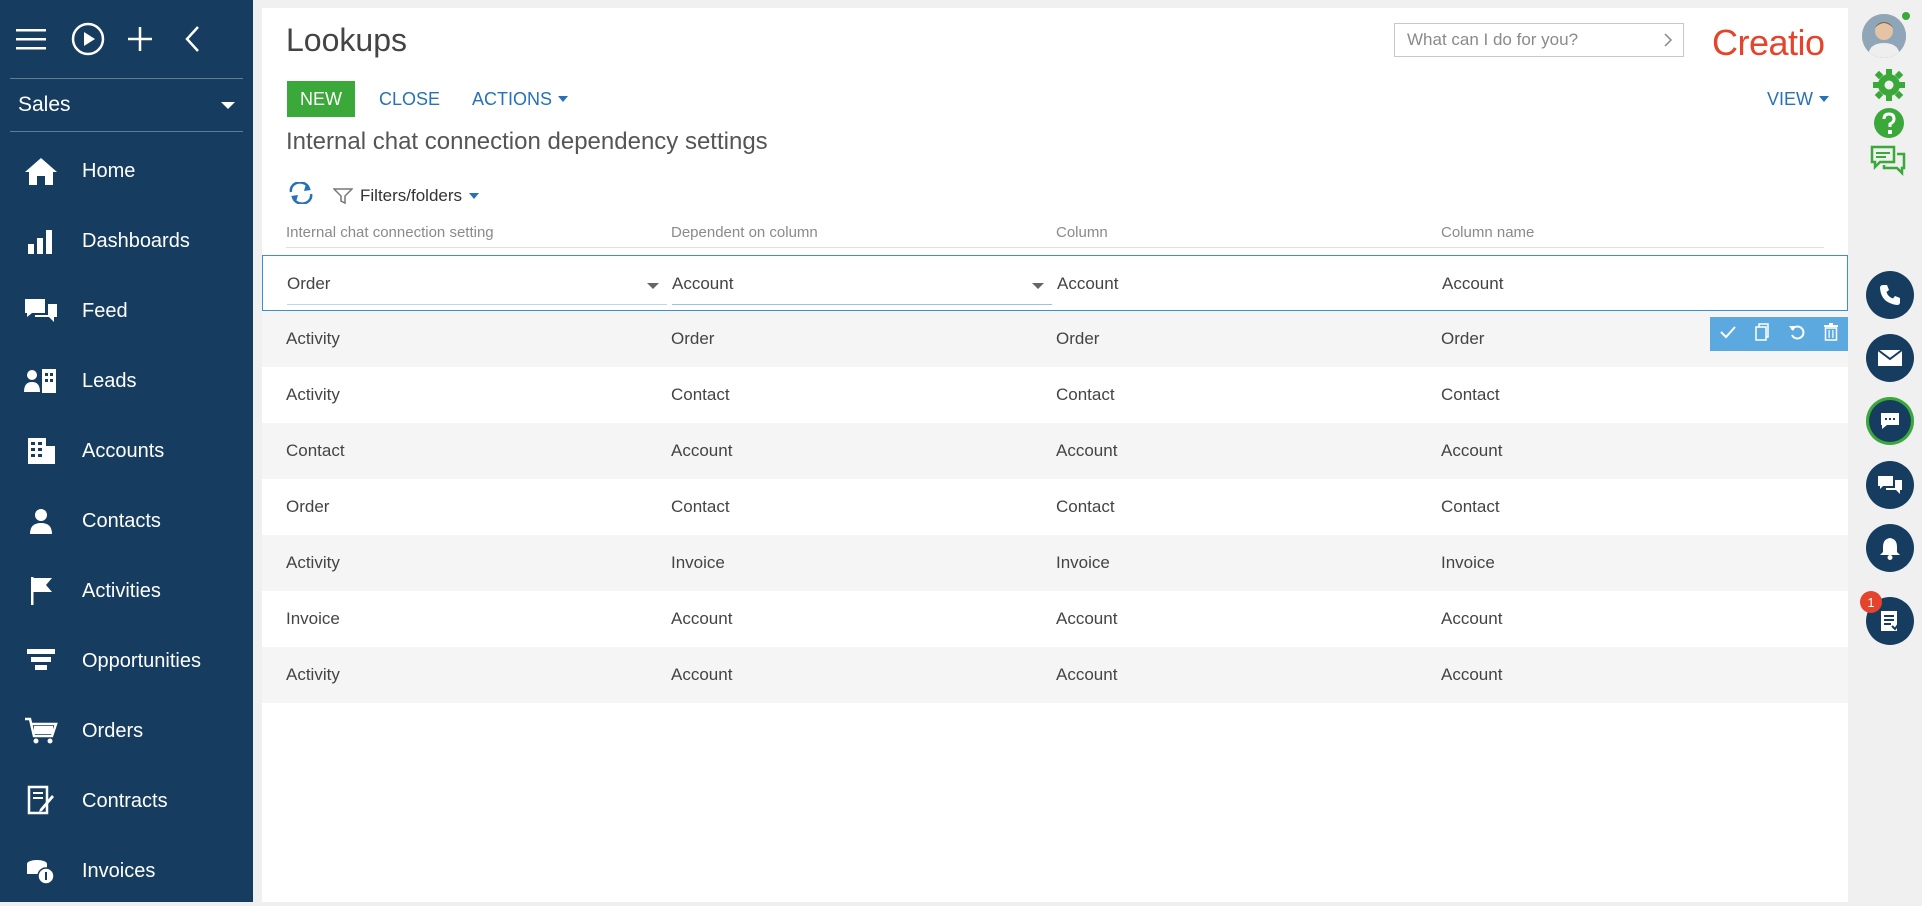 This screenshot has height=906, width=1922. Describe the element at coordinates (1890, 421) in the screenshot. I see `messaging-button` at that location.